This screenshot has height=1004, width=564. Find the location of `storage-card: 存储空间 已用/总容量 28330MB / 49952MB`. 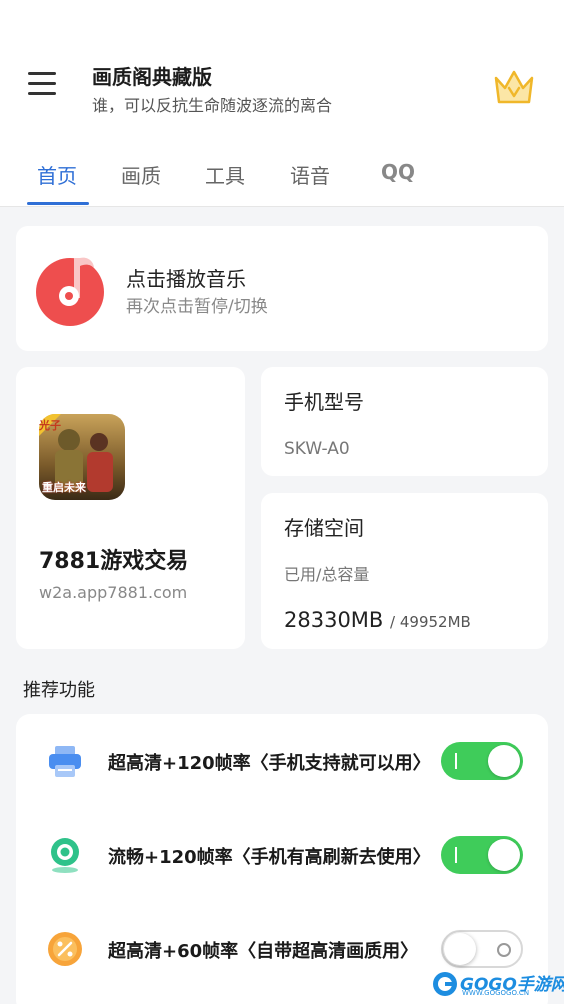

storage-card: 存储空间 已用/总容量 28330MB / 49952MB is located at coordinates (404, 571).